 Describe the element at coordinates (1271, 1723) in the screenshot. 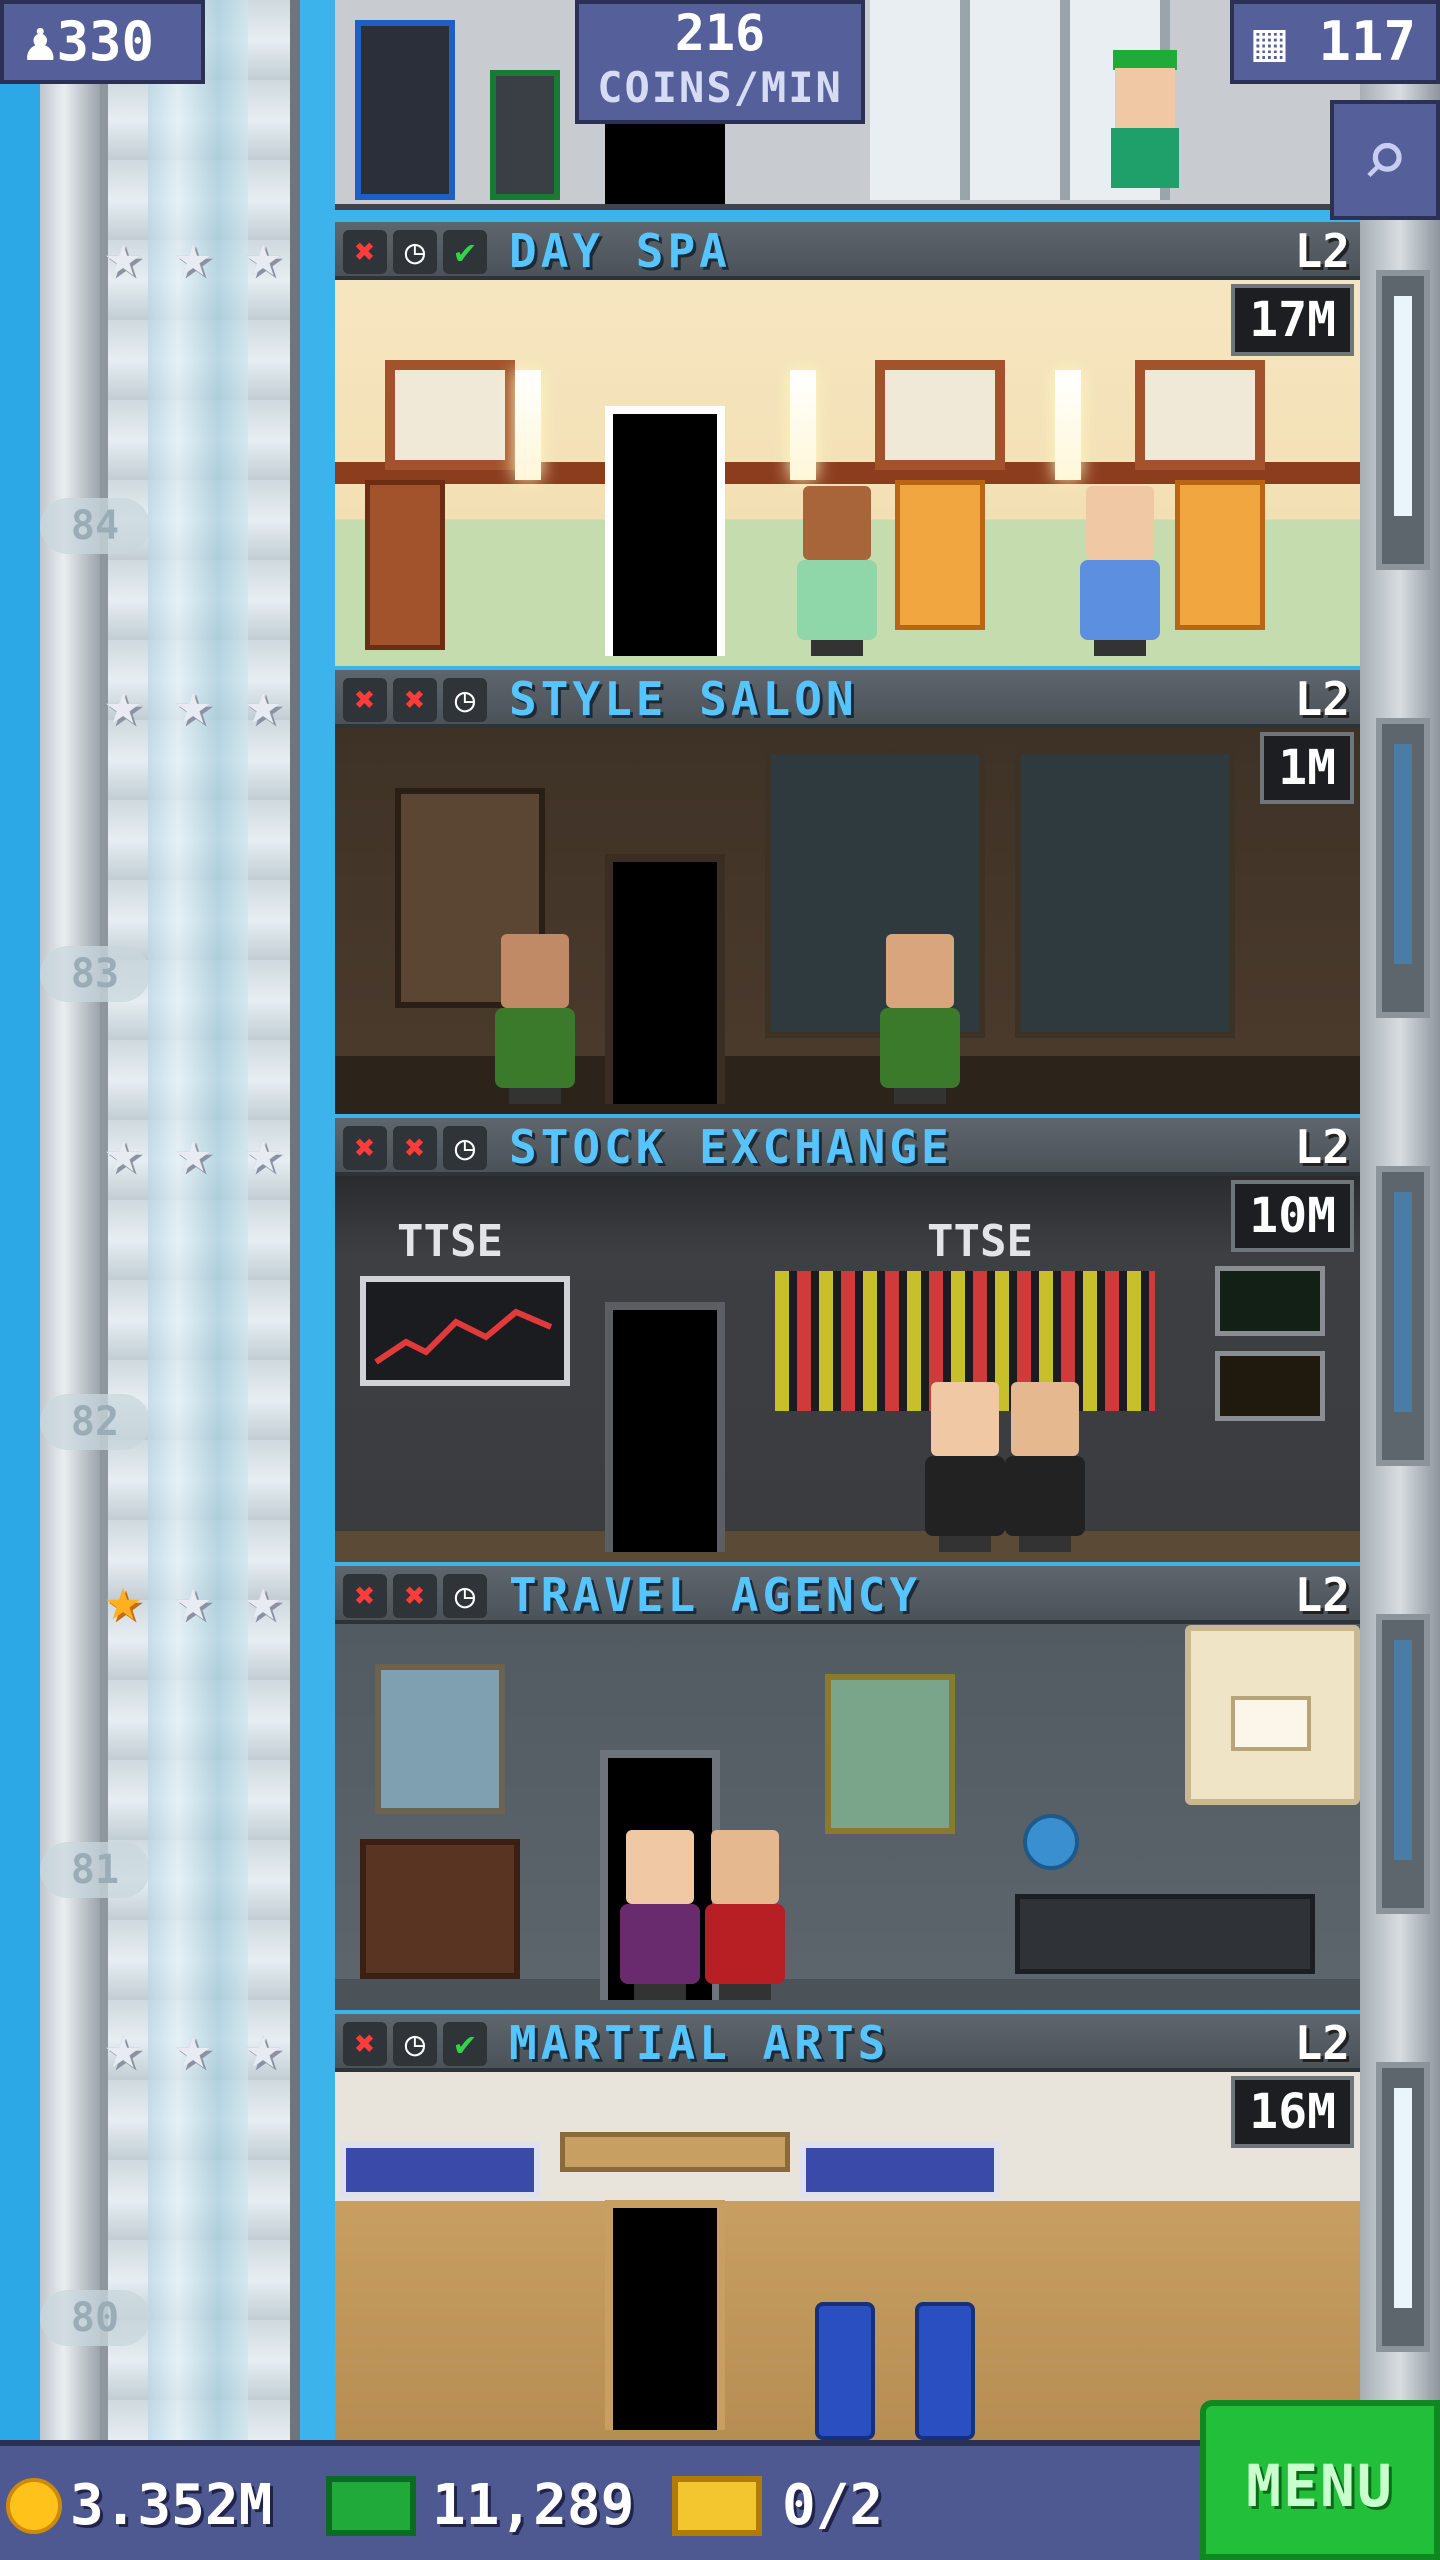

I see `box-icon` at that location.